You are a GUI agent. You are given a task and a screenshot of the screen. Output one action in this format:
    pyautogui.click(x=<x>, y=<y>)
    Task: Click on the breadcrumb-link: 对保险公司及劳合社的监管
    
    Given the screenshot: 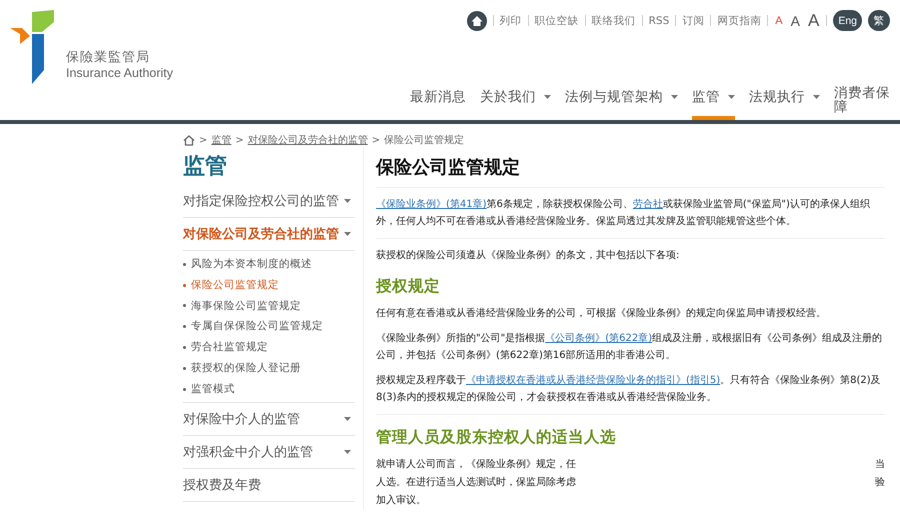 What is the action you would take?
    pyautogui.click(x=308, y=140)
    